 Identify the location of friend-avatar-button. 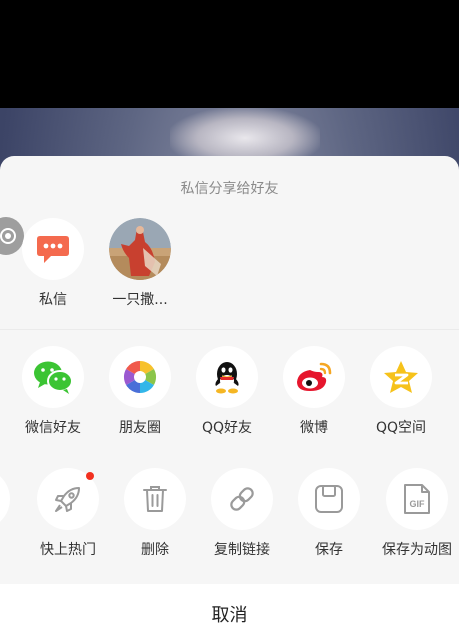
(140, 249).